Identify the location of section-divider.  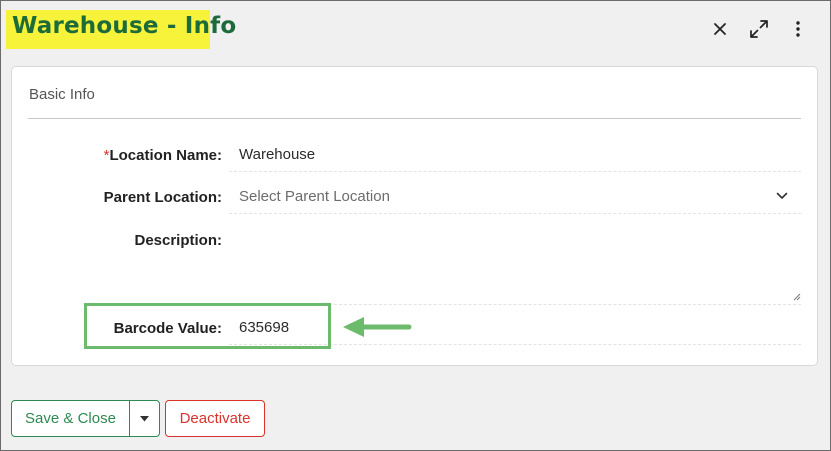
(414, 118).